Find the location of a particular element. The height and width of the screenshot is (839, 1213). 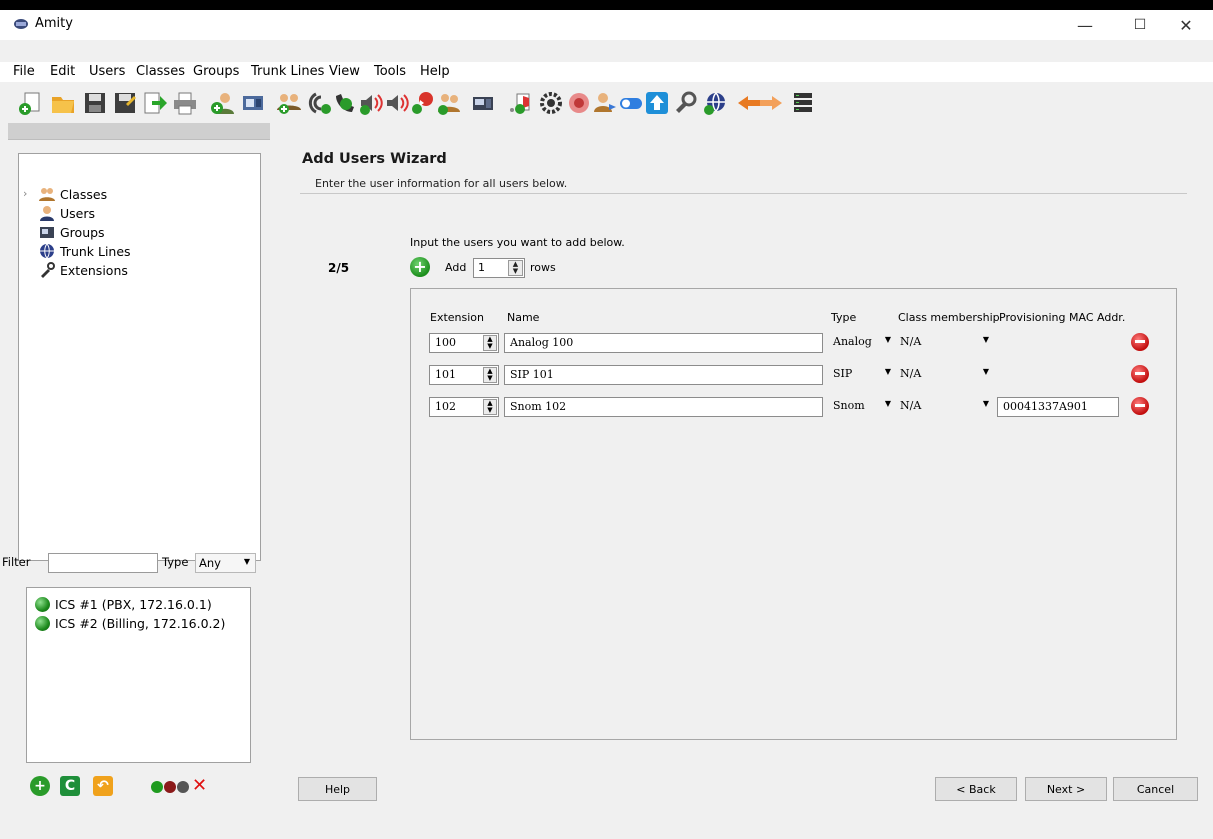

menu-file: File is located at coordinates (24, 71).